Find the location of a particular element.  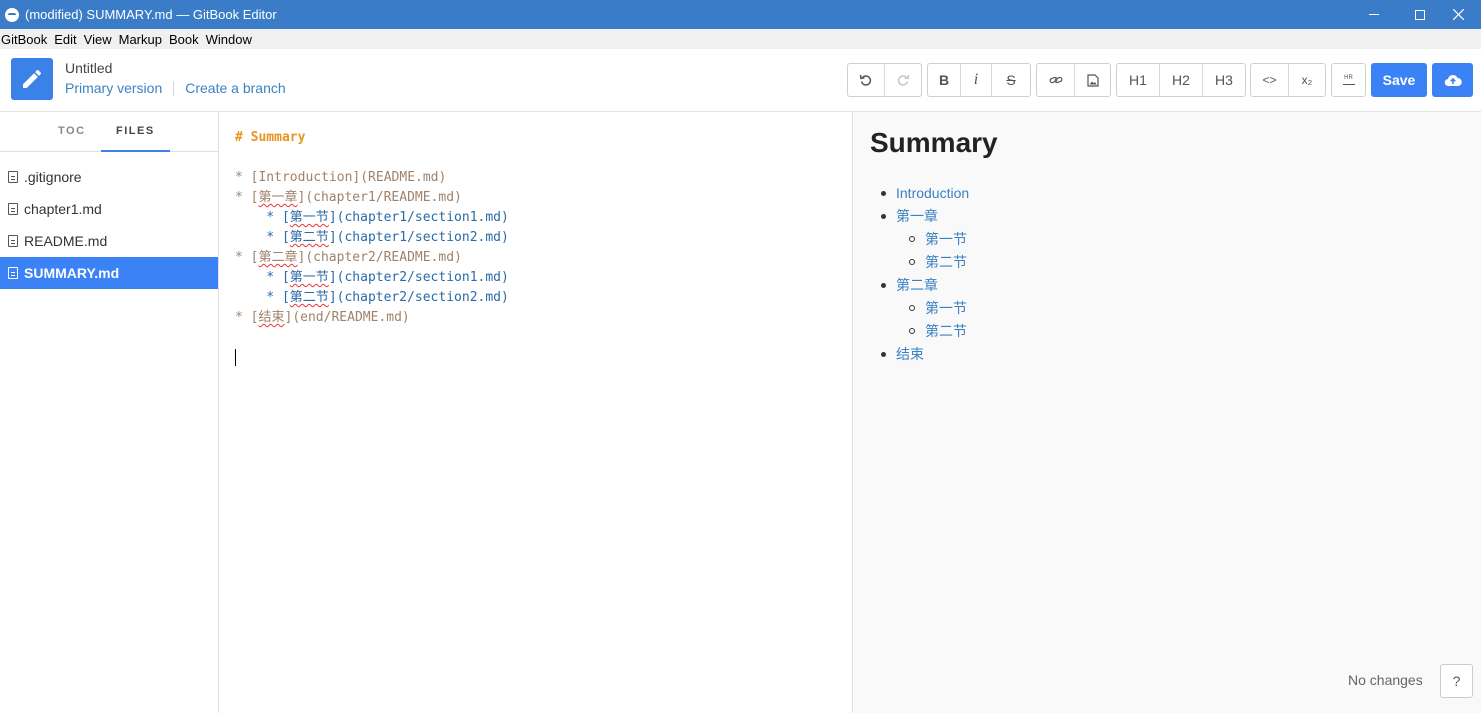

editor-token: Introduction is located at coordinates (305, 177).